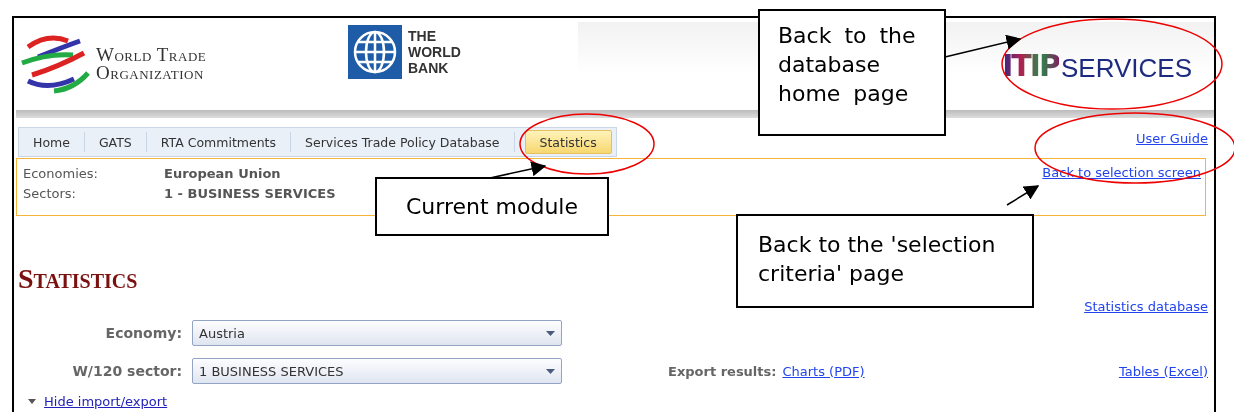 Image resolution: width=1234 pixels, height=412 pixels. Describe the element at coordinates (1163, 371) in the screenshot. I see `tables-excel-link: Tables (Excel)` at that location.